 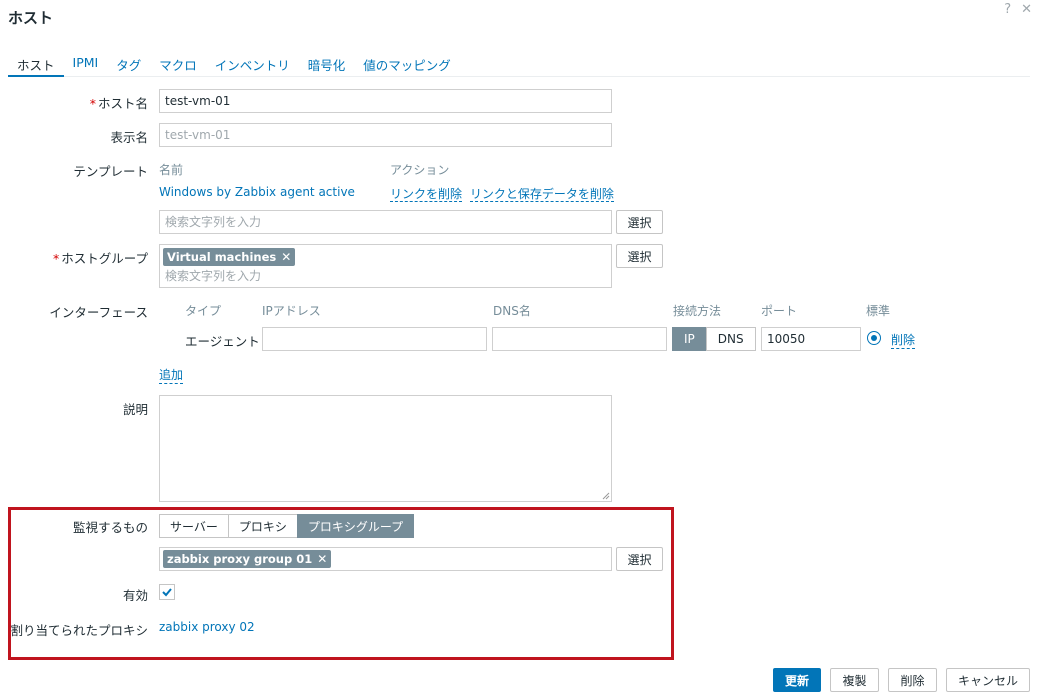 What do you see at coordinates (420, 170) in the screenshot?
I see `templates-col-action: アクション` at bounding box center [420, 170].